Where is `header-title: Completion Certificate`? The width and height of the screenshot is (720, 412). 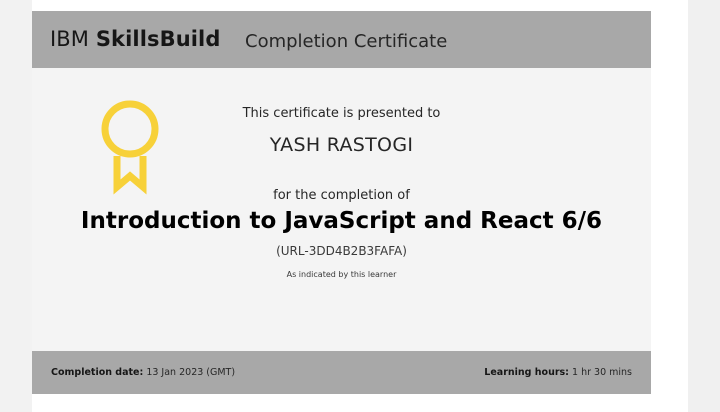 header-title: Completion Certificate is located at coordinates (346, 41).